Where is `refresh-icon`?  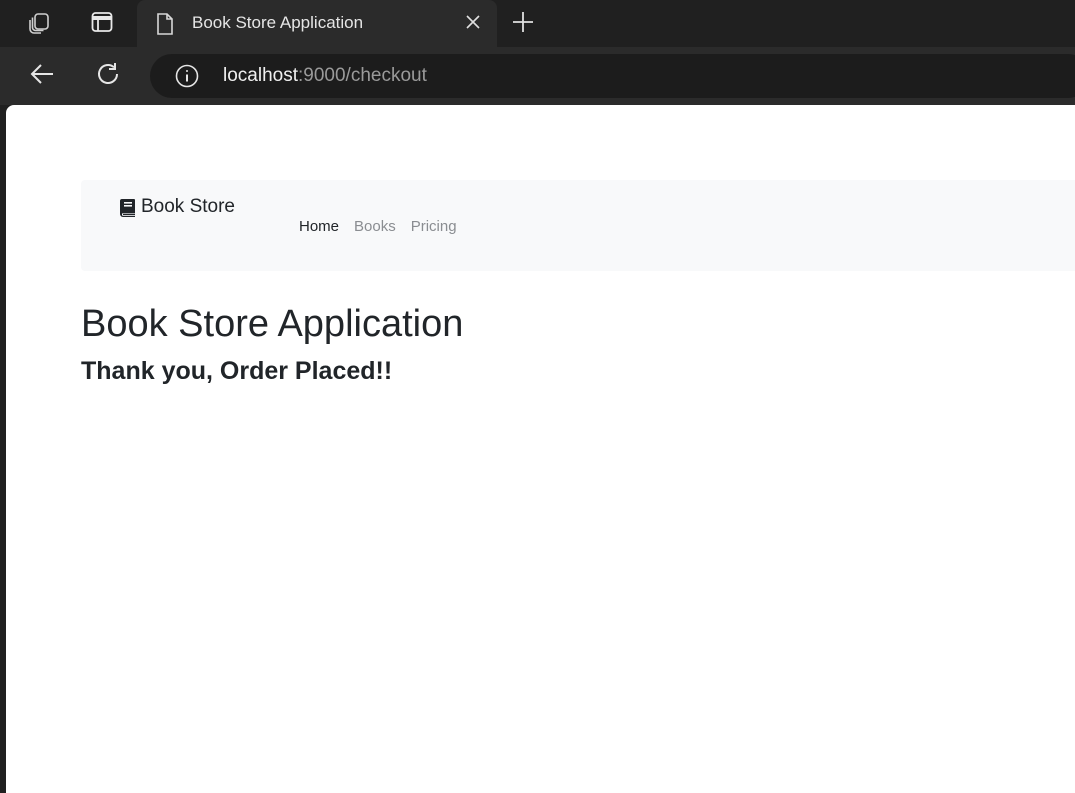 refresh-icon is located at coordinates (108, 76).